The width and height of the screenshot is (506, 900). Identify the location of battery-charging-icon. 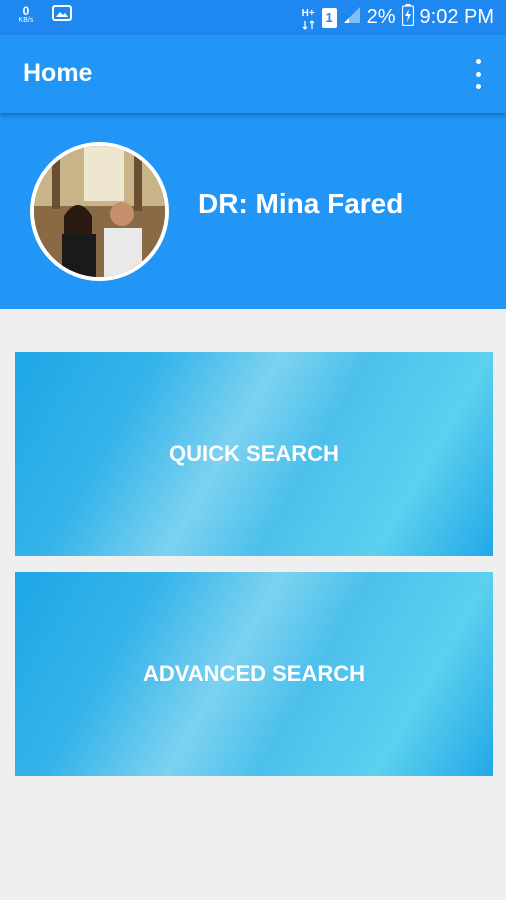
(407, 17).